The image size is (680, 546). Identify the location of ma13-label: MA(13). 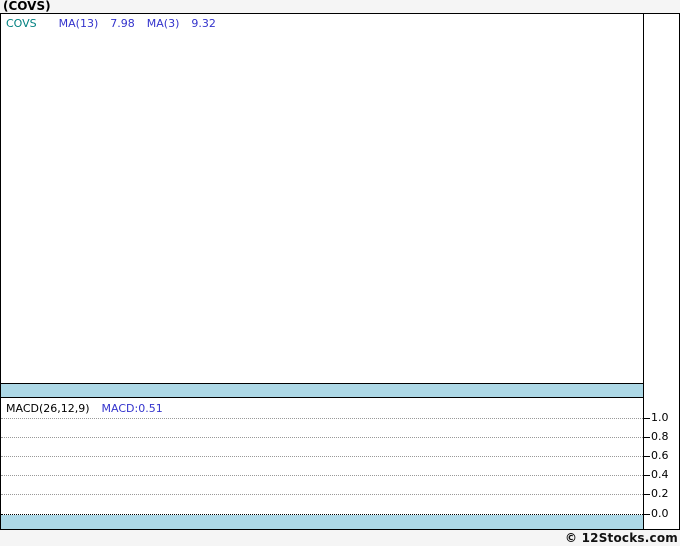
(78, 23).